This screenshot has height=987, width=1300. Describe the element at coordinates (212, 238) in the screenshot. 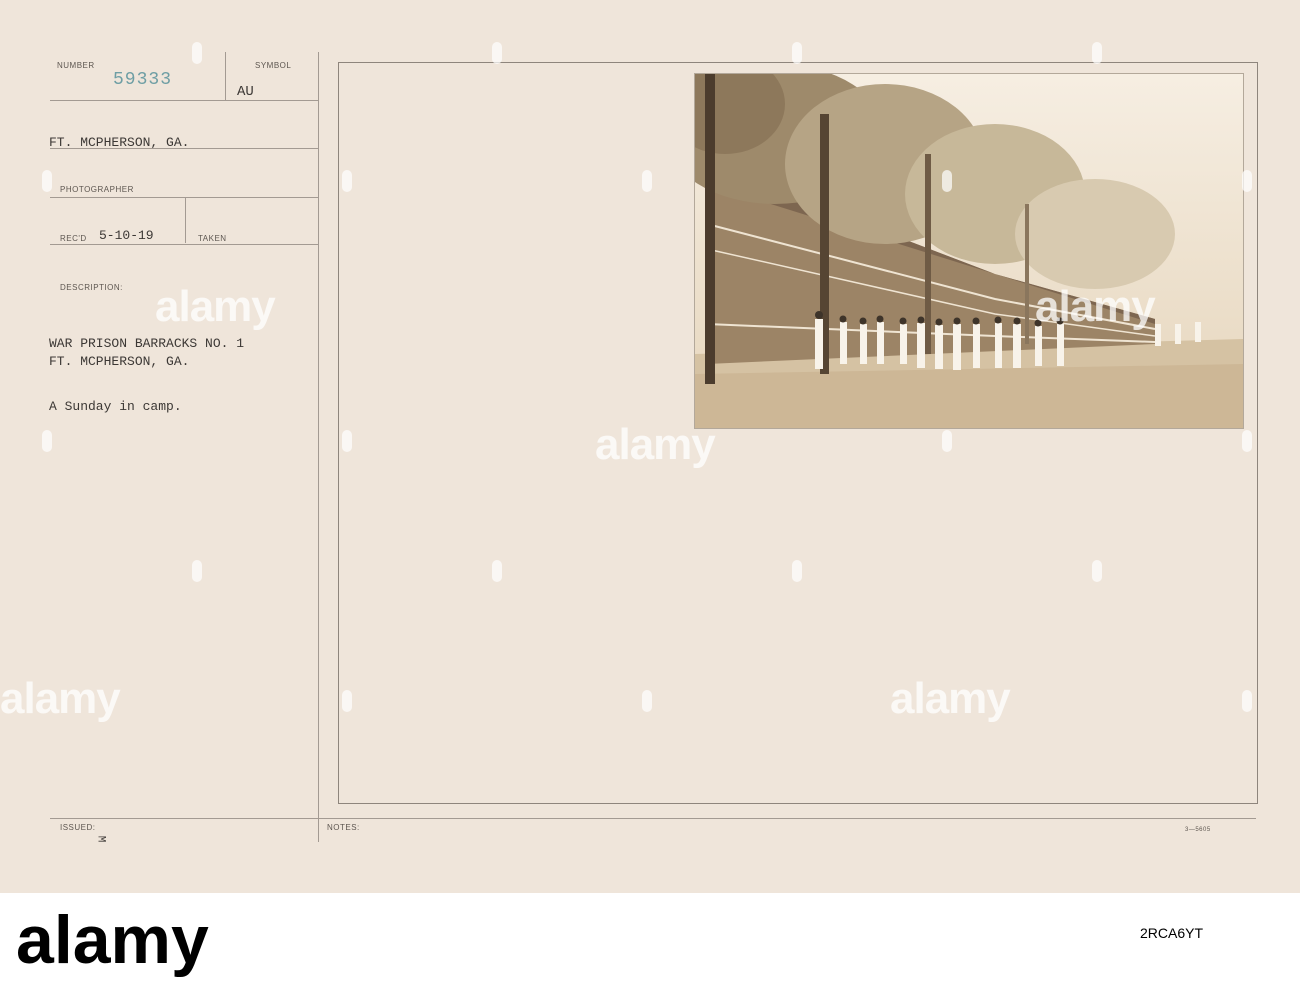

I see `taken-label: TAKEN` at that location.